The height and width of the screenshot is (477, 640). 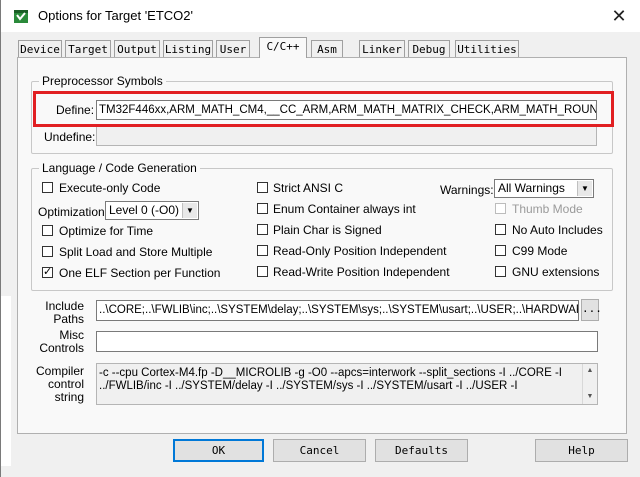 What do you see at coordinates (556, 272) in the screenshot?
I see `gnu-extensions-label: GNU extensions` at bounding box center [556, 272].